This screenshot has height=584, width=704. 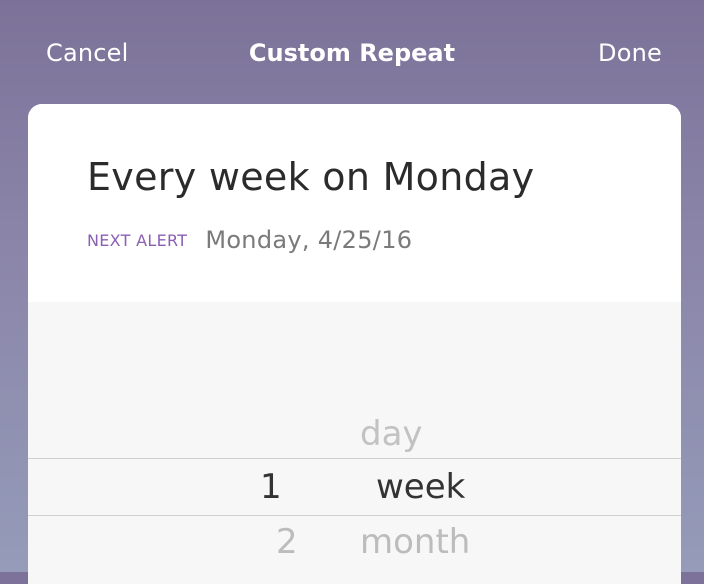 What do you see at coordinates (391, 434) in the screenshot?
I see `interval-unit-option-day: day` at bounding box center [391, 434].